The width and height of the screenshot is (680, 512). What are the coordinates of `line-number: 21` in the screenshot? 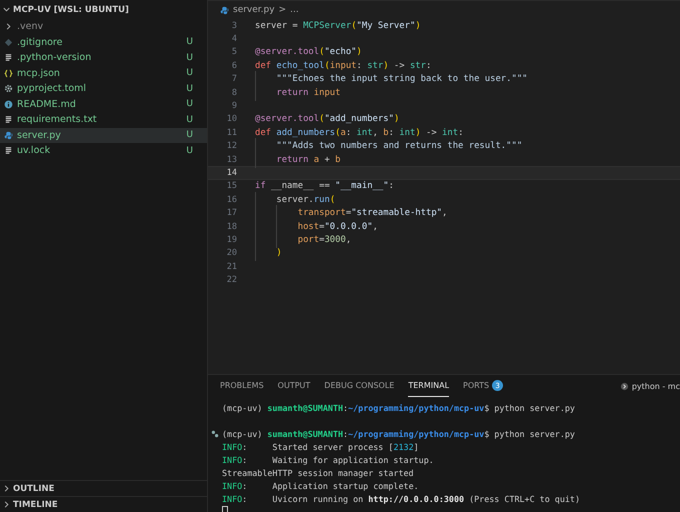 It's located at (231, 267).